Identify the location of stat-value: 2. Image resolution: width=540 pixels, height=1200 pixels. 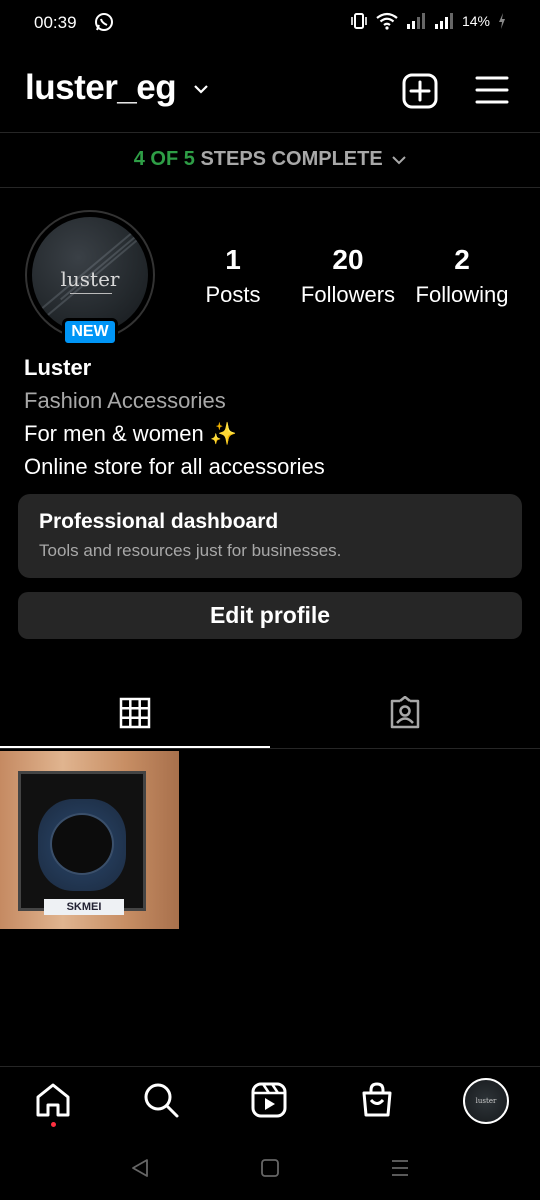
(462, 259).